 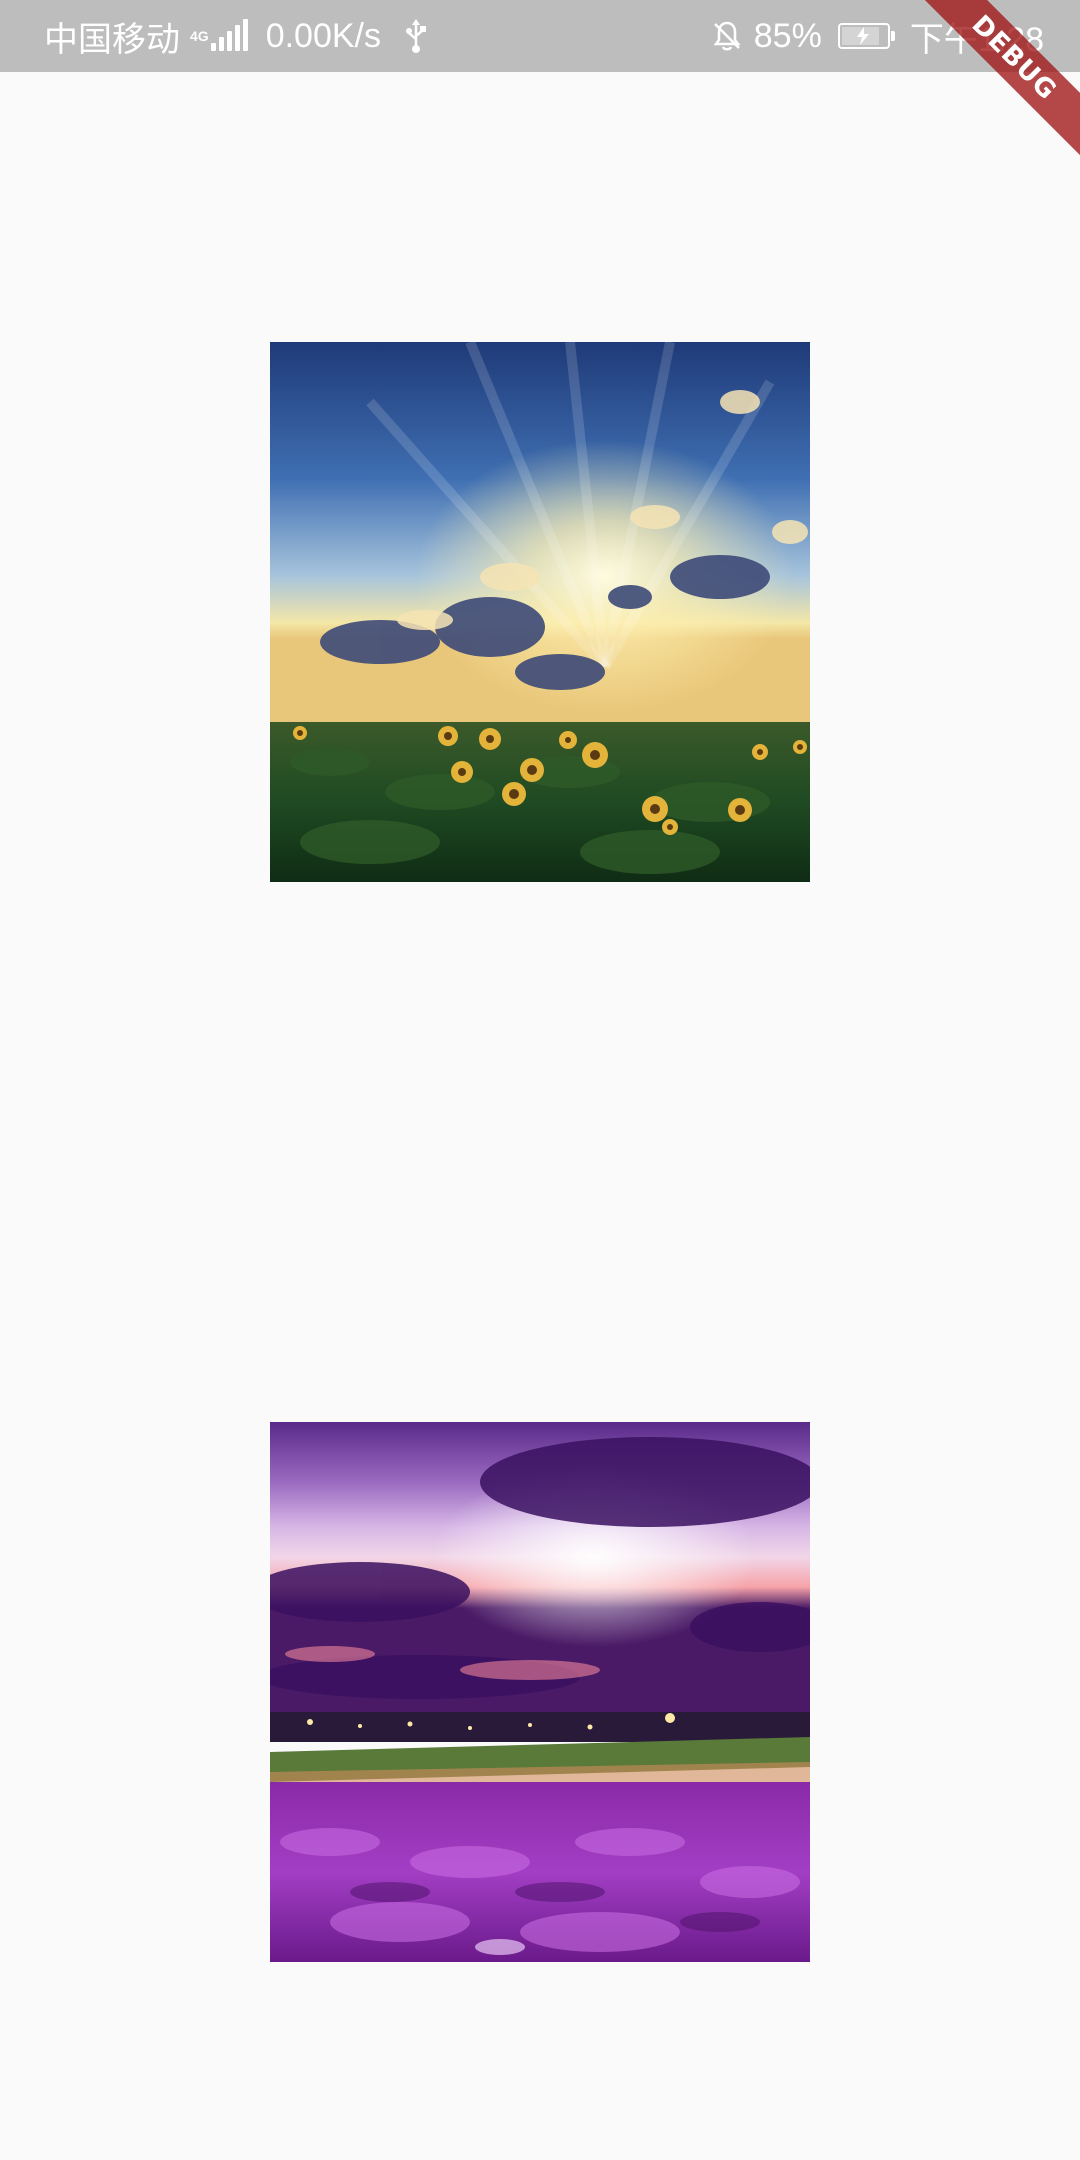 I want to click on sunflower-field-image, so click(x=540, y=612).